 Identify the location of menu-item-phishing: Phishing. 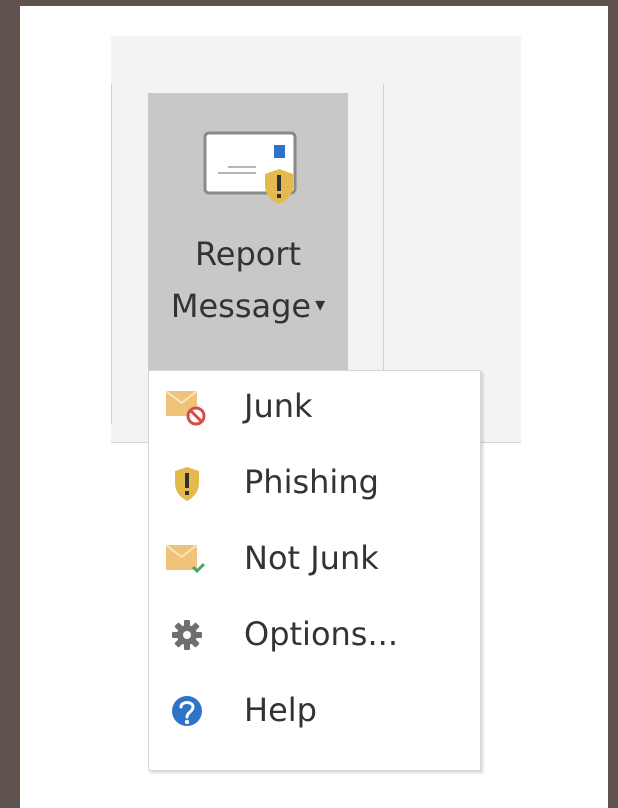
(314, 483).